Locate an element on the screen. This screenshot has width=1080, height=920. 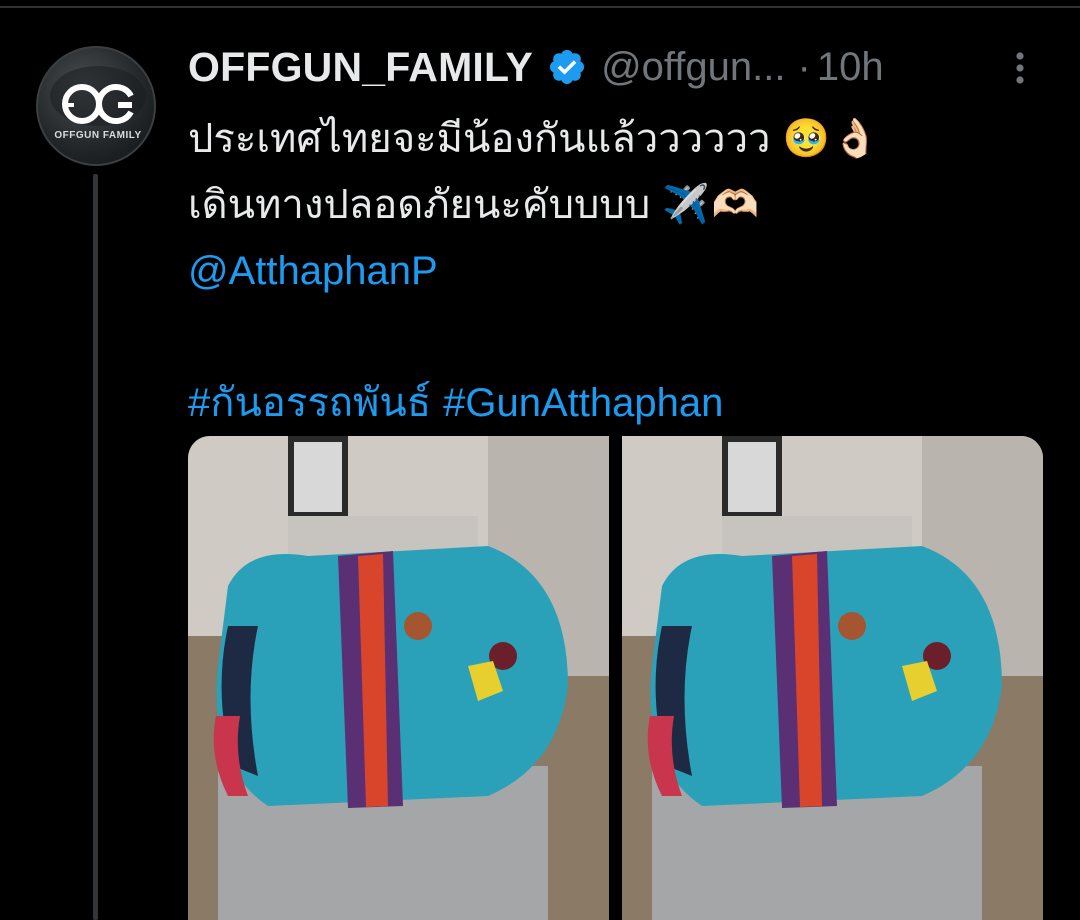
thread-line is located at coordinates (95, 547).